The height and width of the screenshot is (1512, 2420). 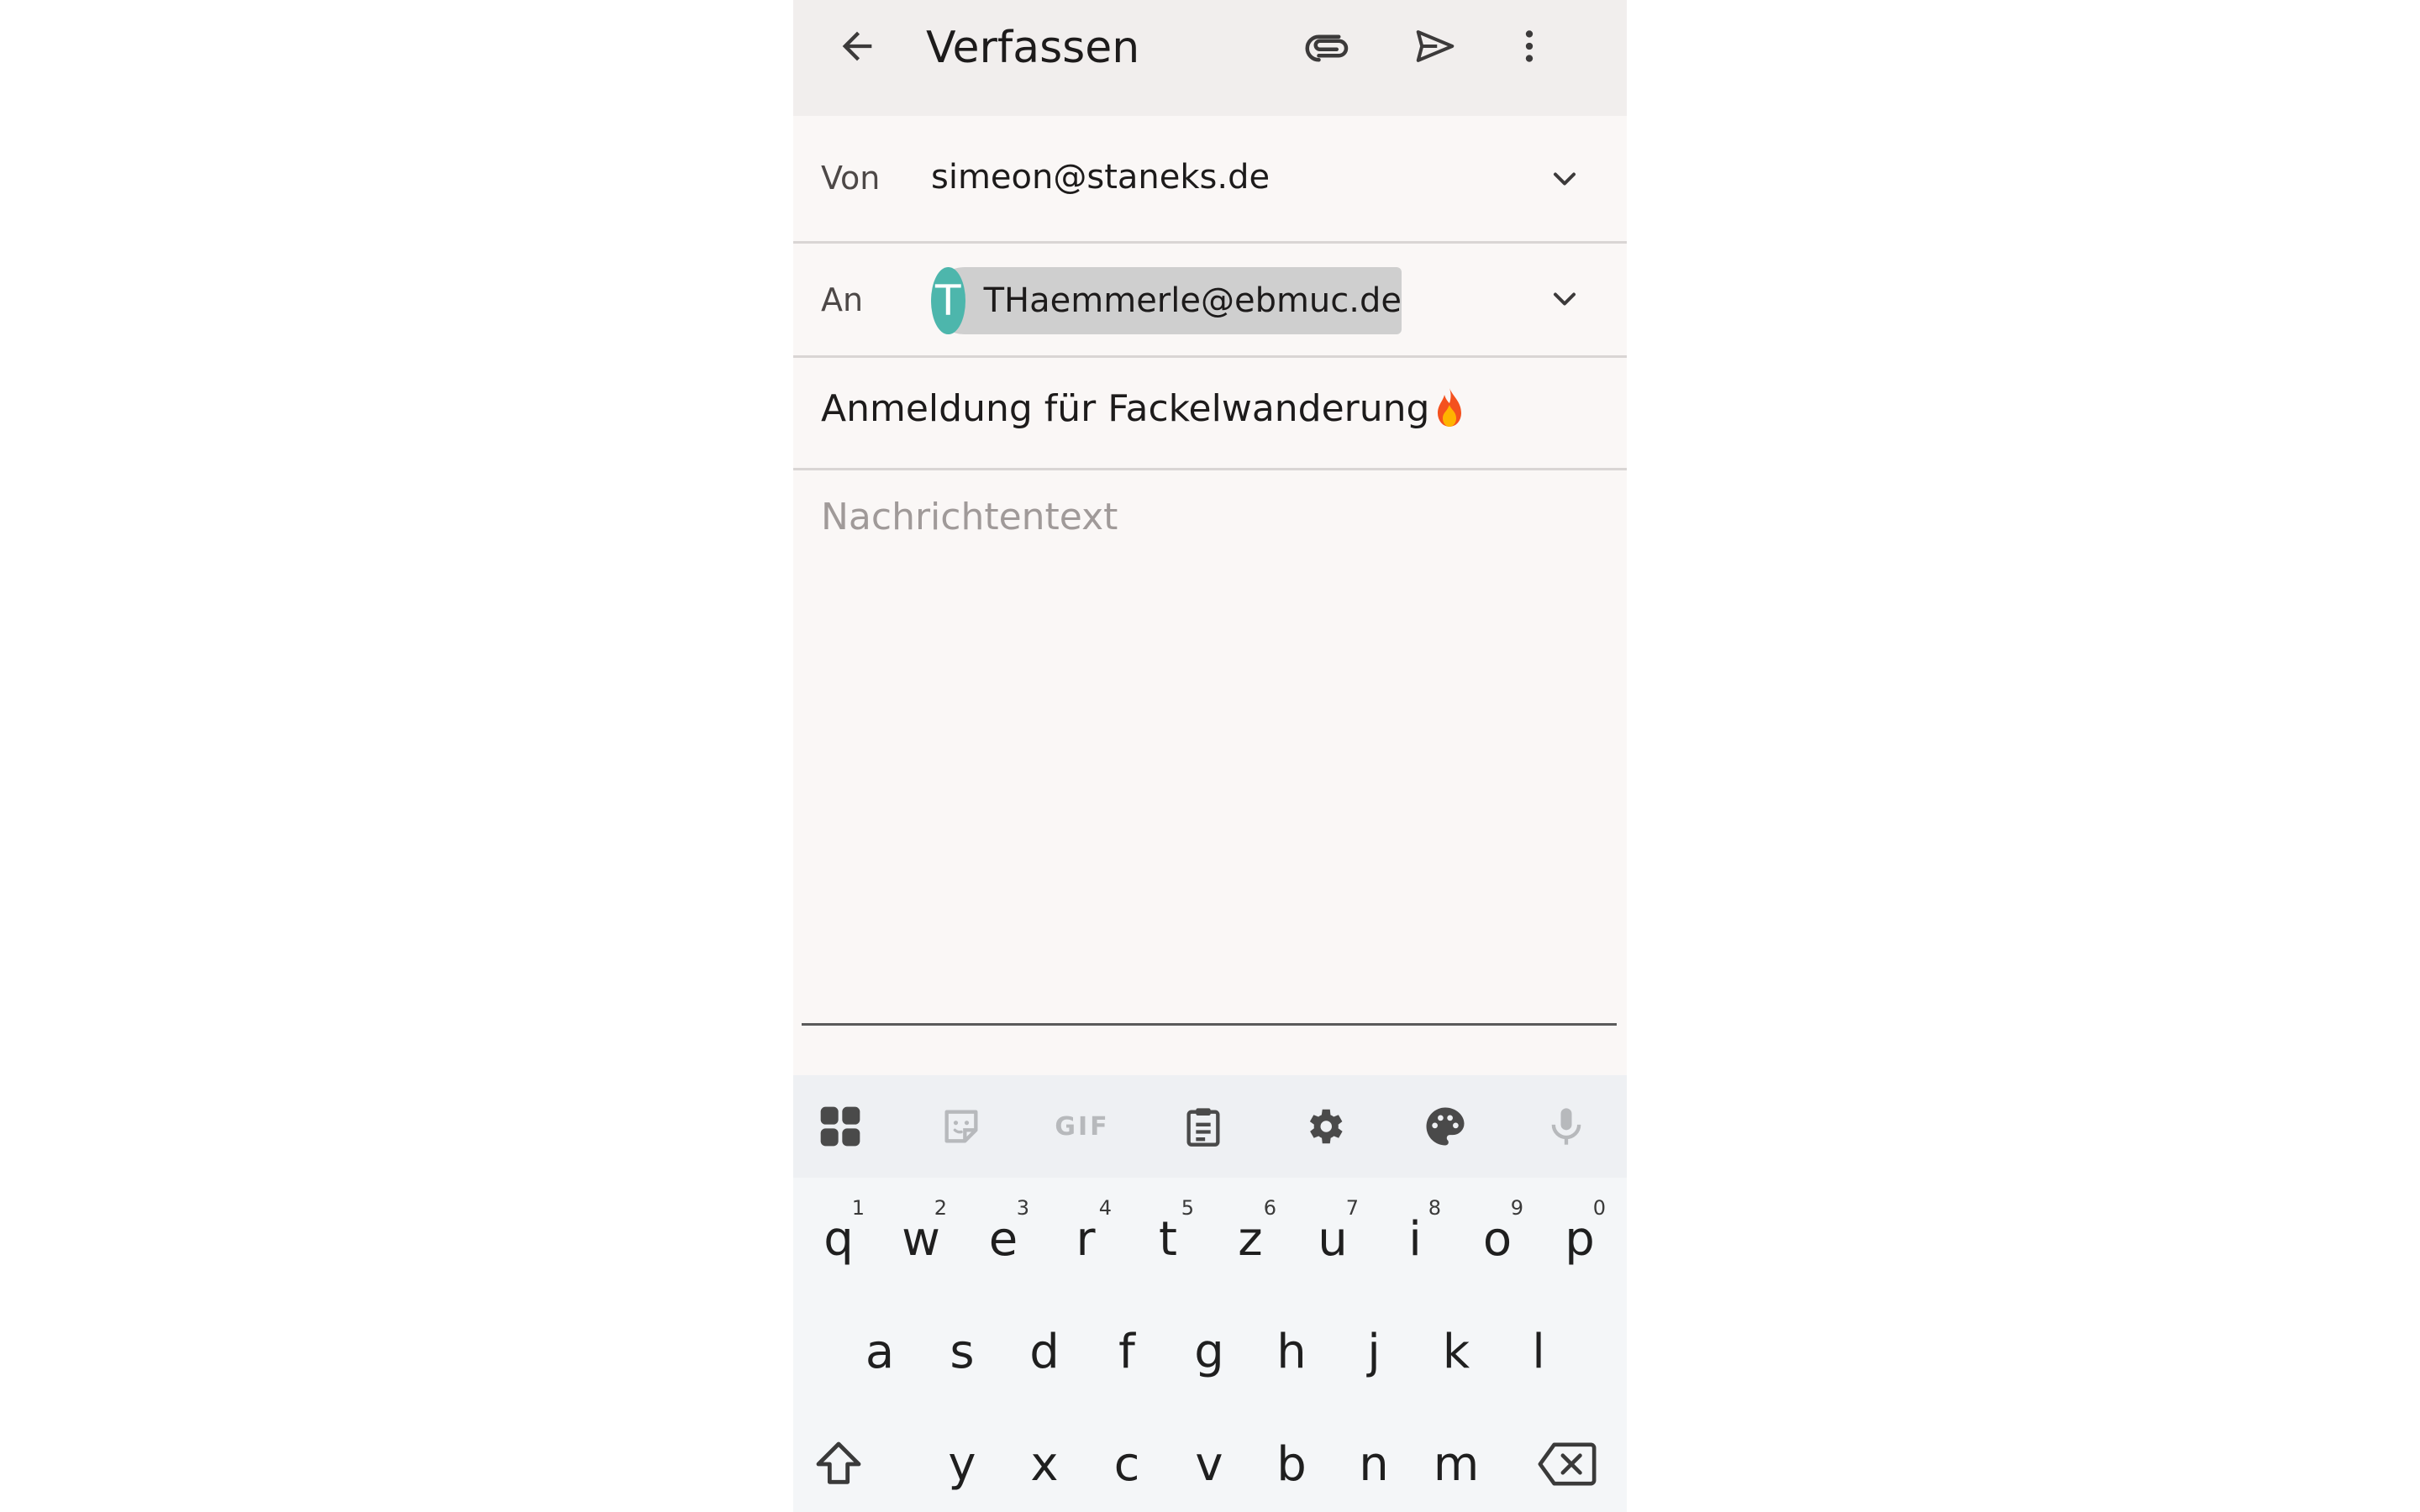 I want to click on key-i: i8, so click(x=1415, y=1239).